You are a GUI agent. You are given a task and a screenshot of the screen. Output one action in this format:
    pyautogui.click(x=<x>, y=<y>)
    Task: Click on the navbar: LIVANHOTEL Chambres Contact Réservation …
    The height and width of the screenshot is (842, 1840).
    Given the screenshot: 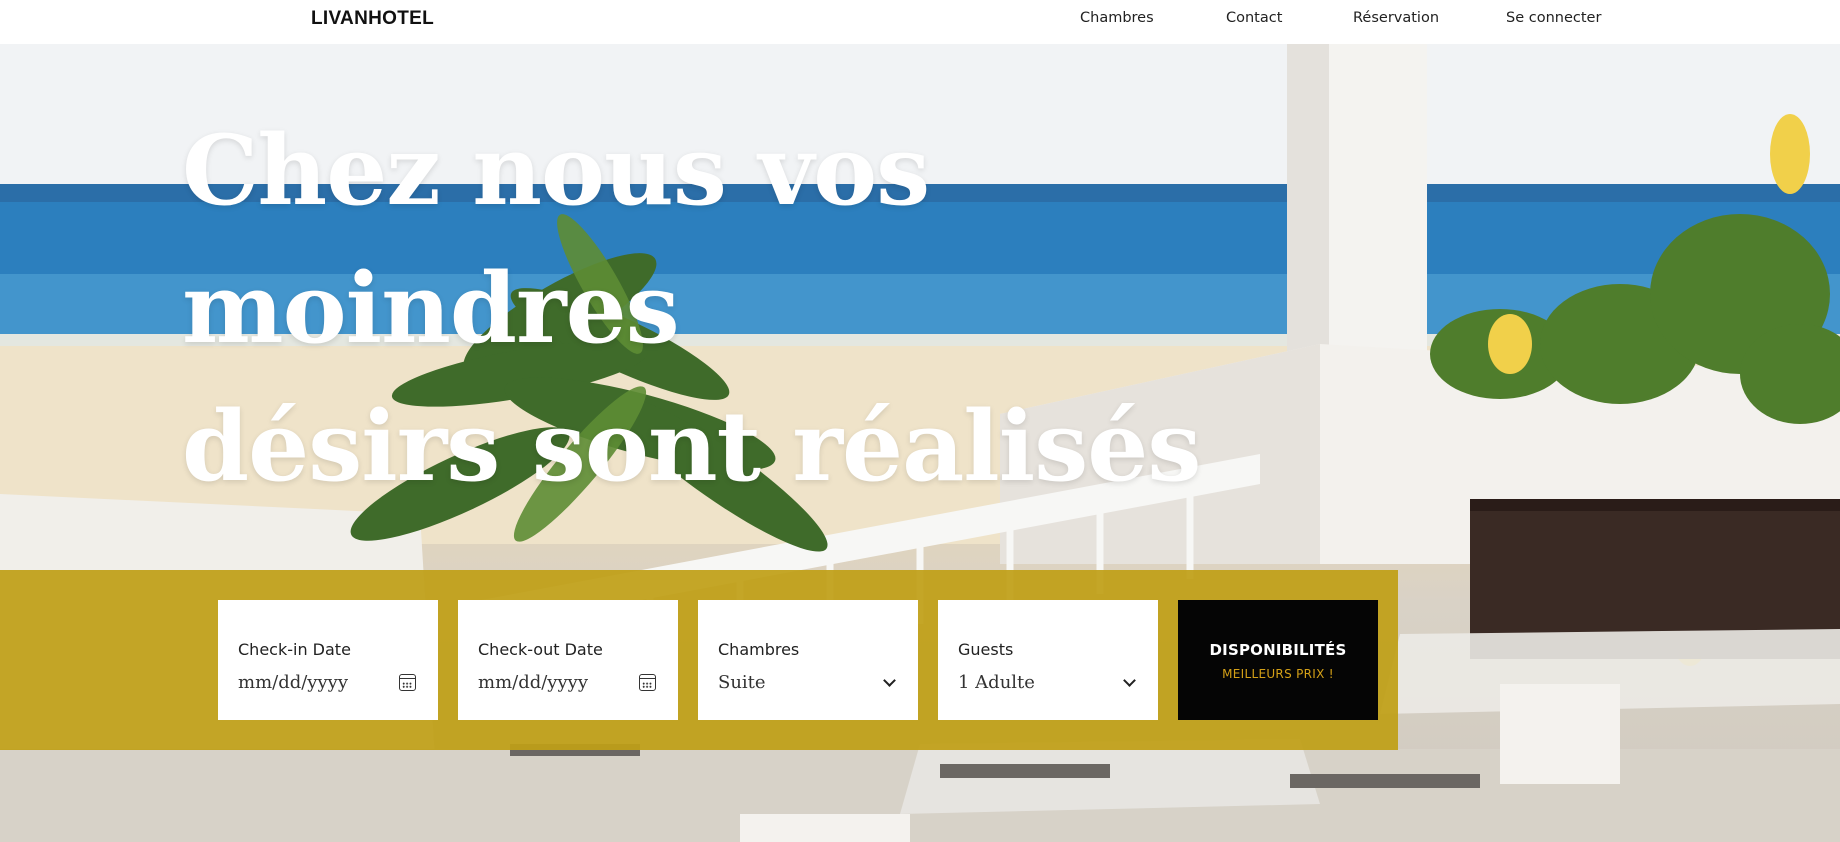 What is the action you would take?
    pyautogui.click(x=920, y=22)
    